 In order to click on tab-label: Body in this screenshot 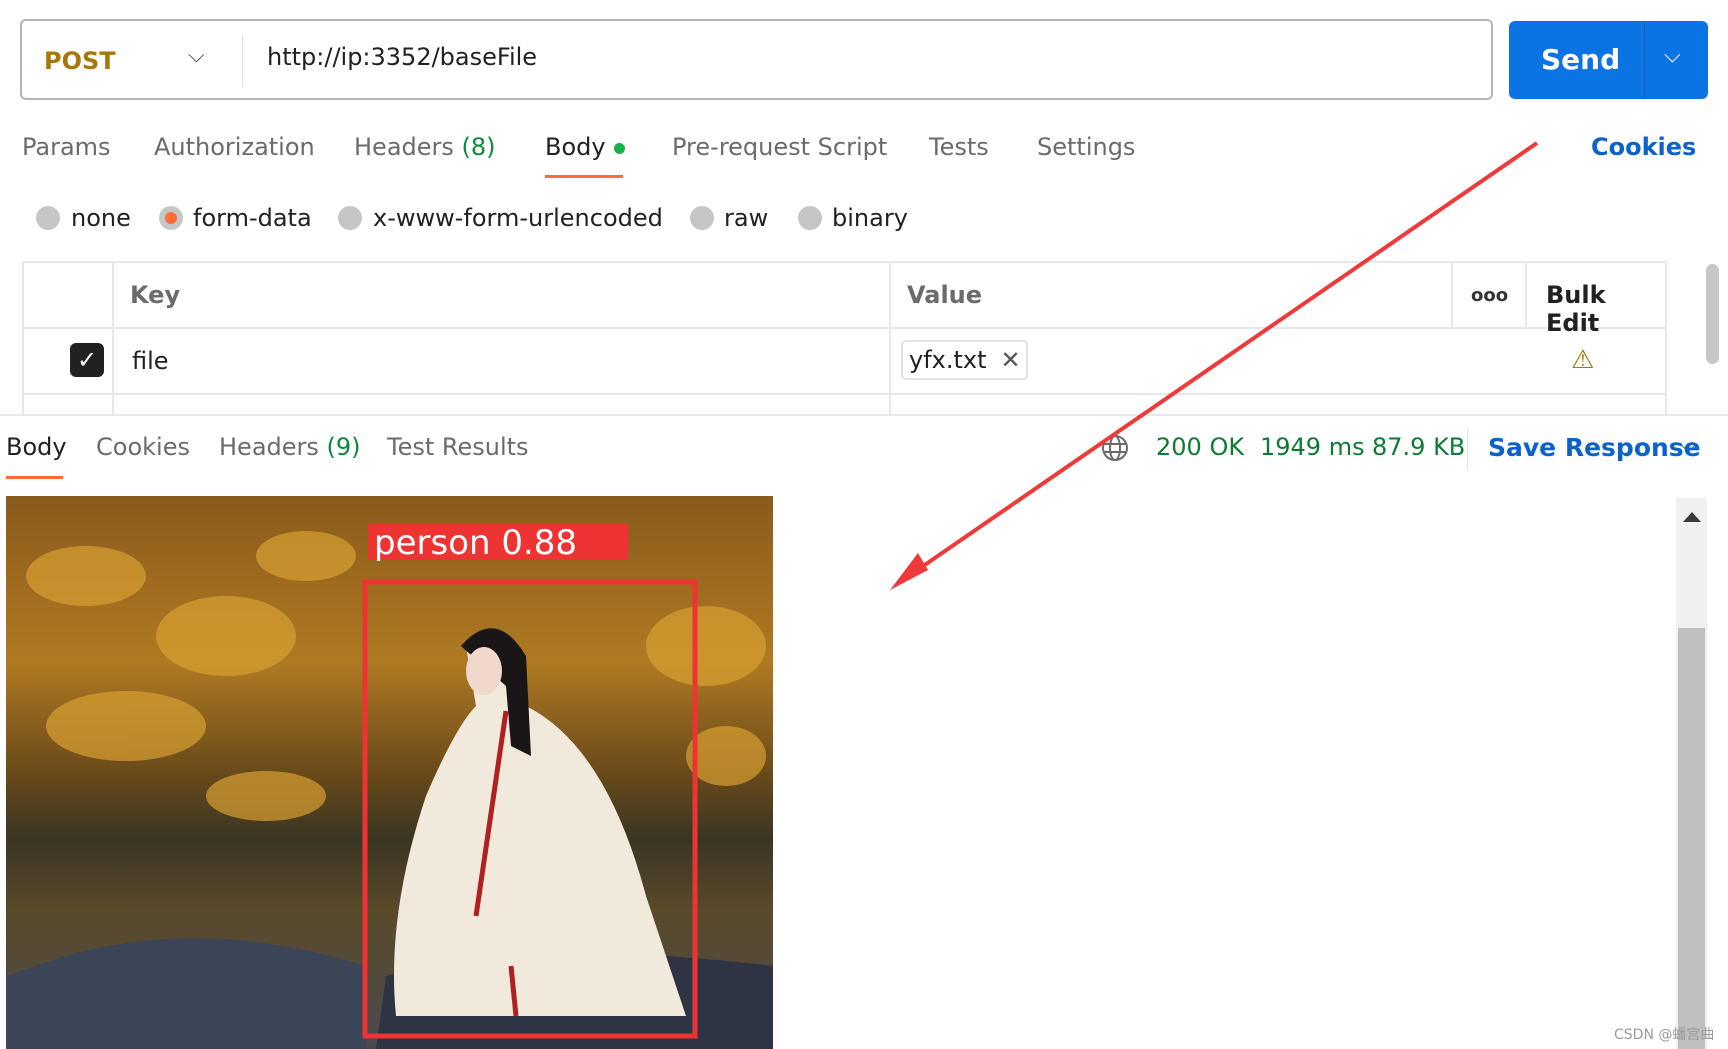, I will do `click(575, 147)`.